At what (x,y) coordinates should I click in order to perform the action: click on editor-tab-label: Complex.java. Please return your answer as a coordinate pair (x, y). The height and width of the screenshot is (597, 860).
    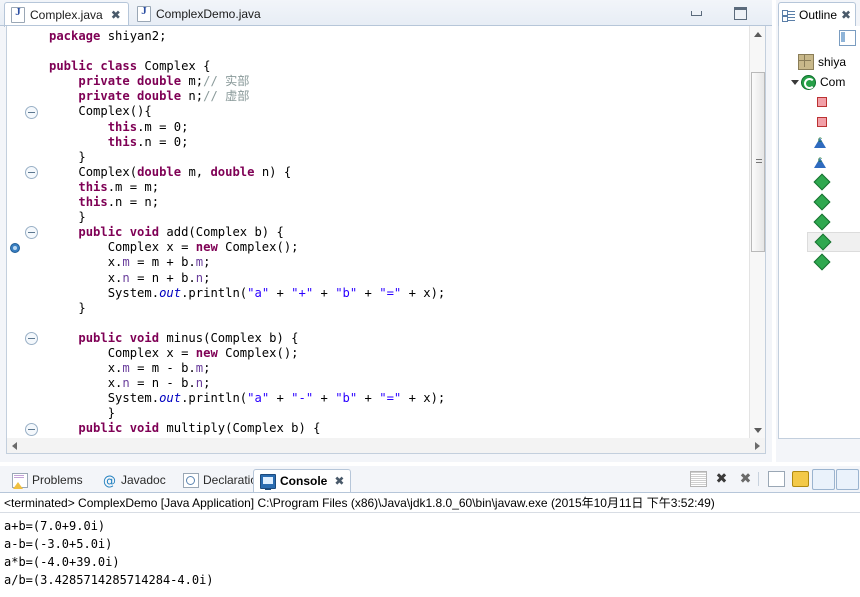
    Looking at the image, I should click on (66, 15).